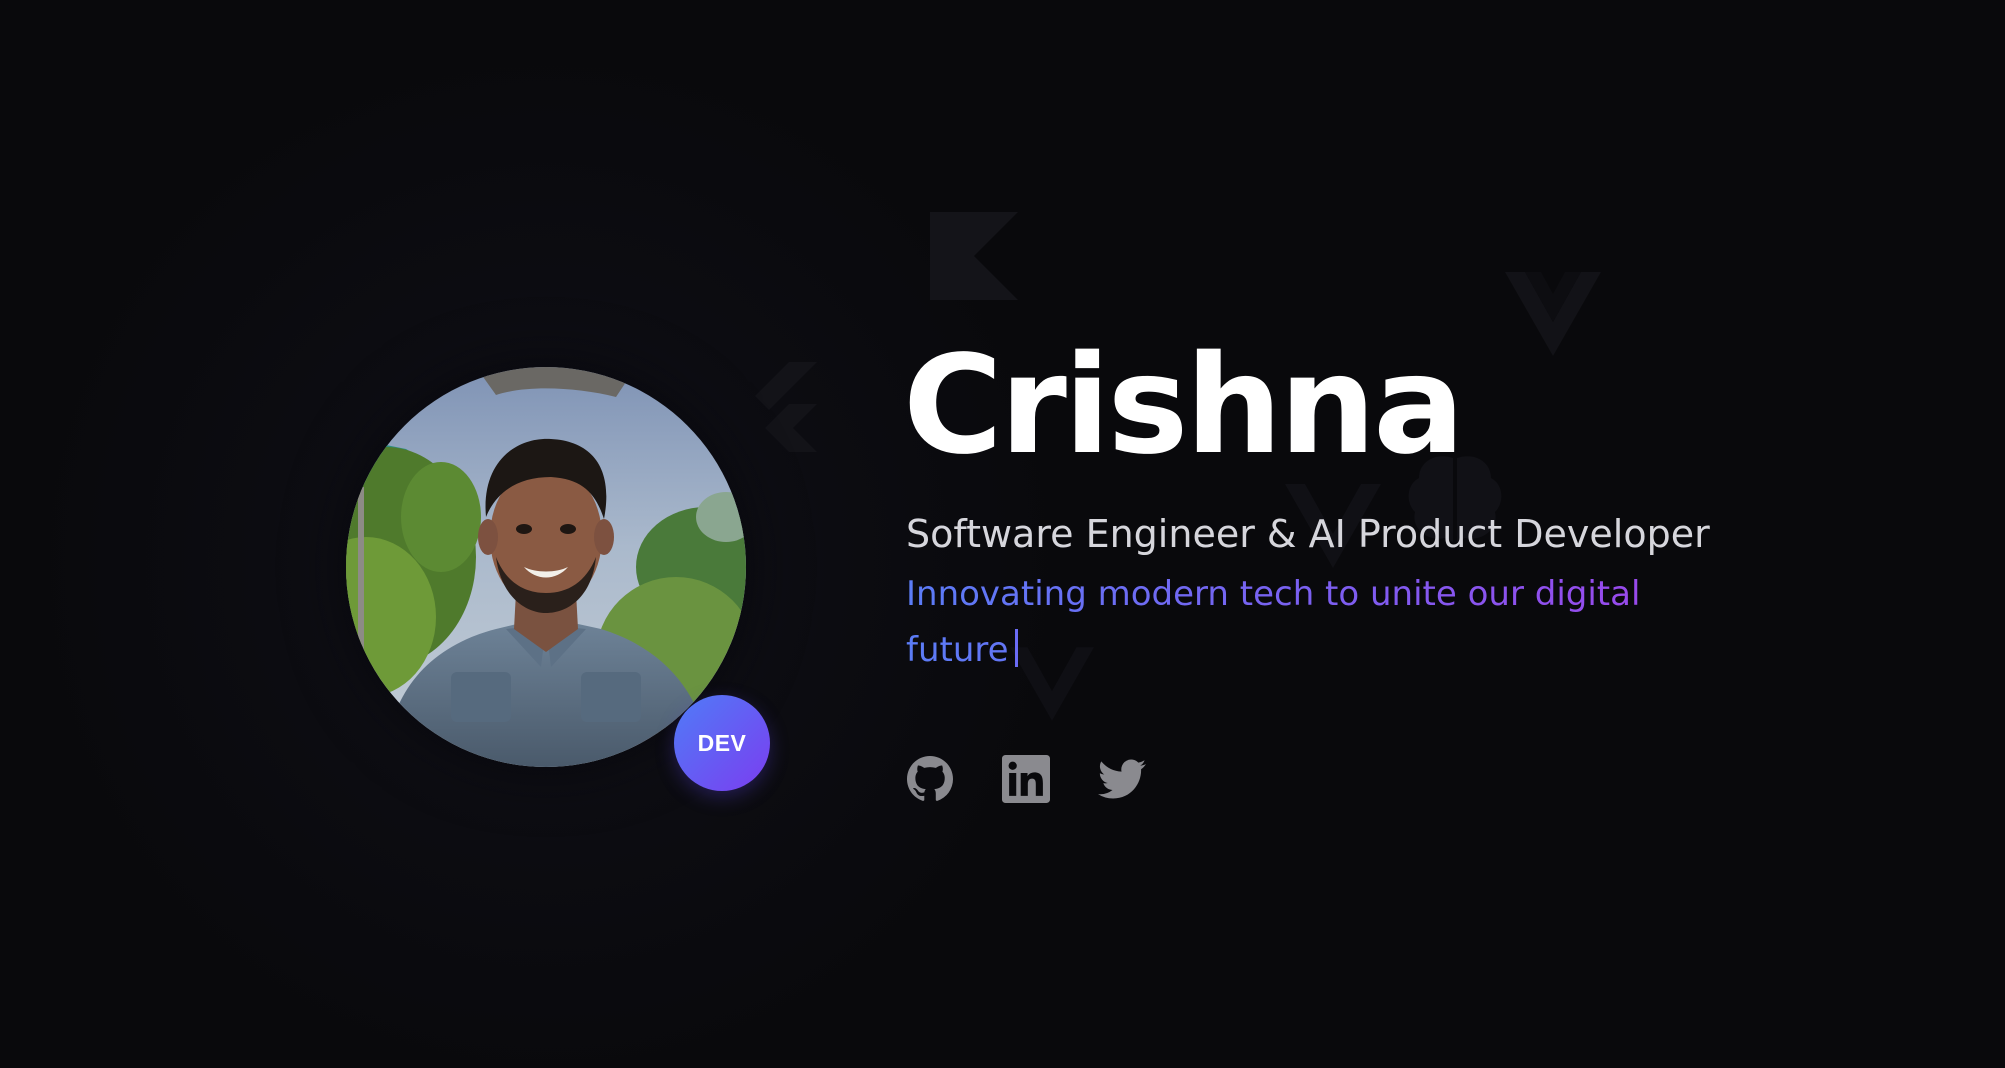  Describe the element at coordinates (1016, 648) in the screenshot. I see `typing-cursor` at that location.